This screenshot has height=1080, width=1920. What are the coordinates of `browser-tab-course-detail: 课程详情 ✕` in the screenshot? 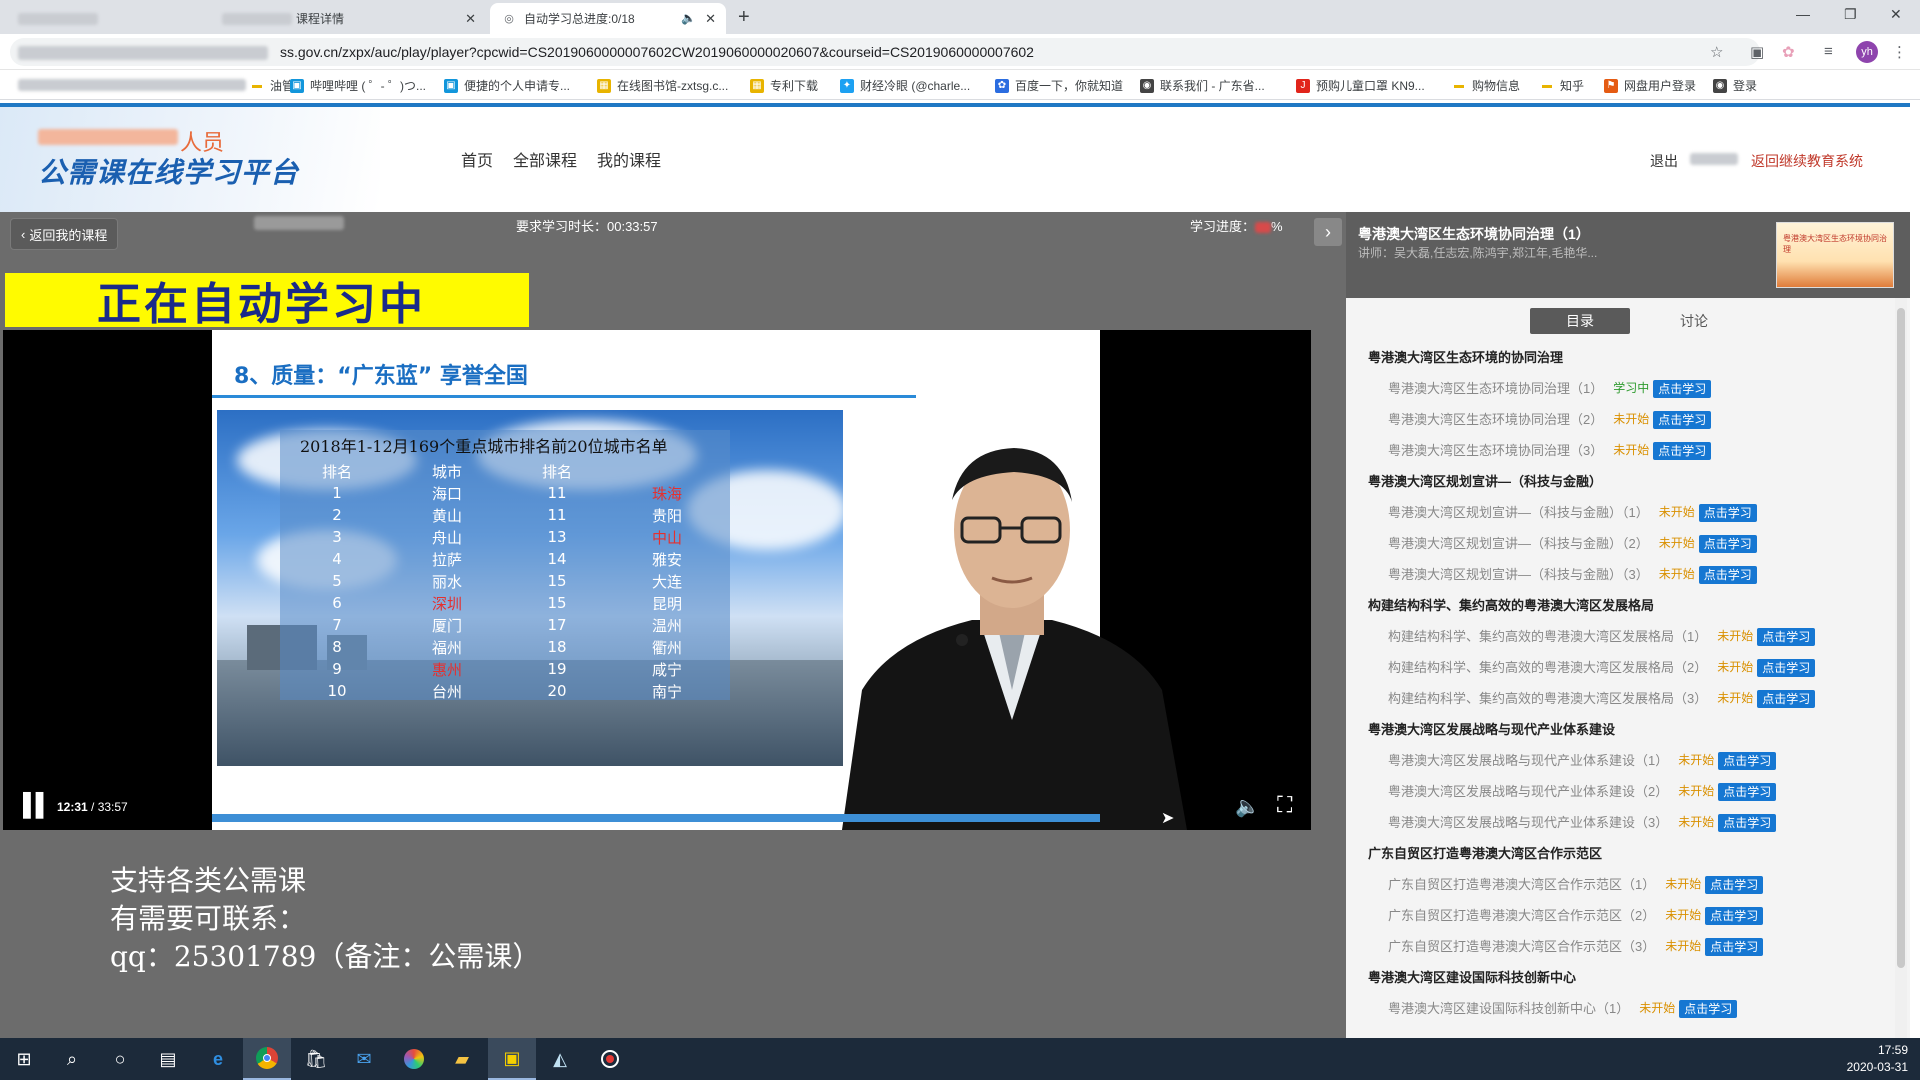 It's located at (348, 18).